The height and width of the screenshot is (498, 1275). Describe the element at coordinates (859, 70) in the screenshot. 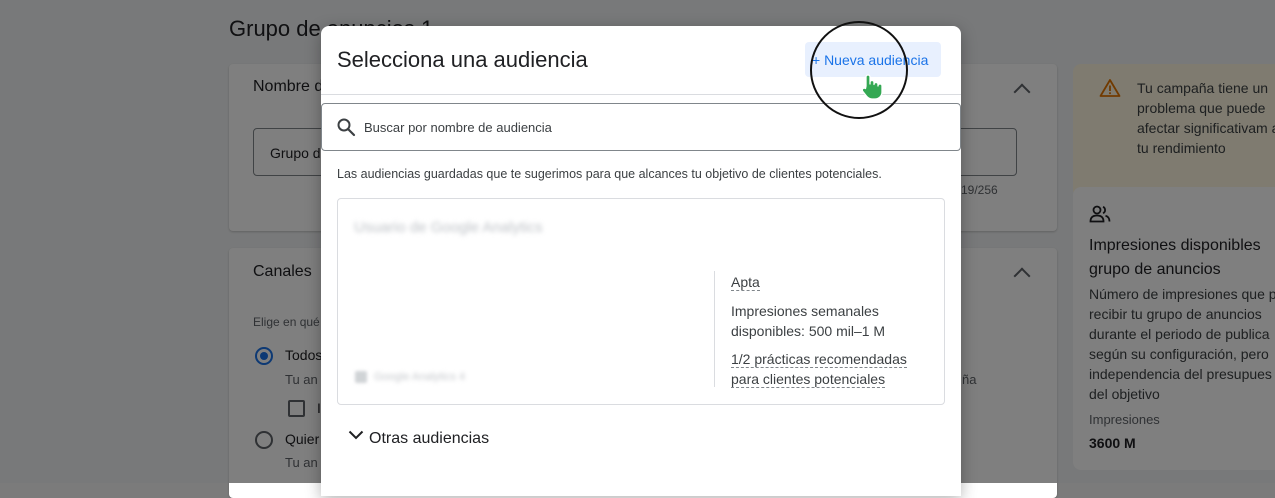

I see `highlight-circle` at that location.